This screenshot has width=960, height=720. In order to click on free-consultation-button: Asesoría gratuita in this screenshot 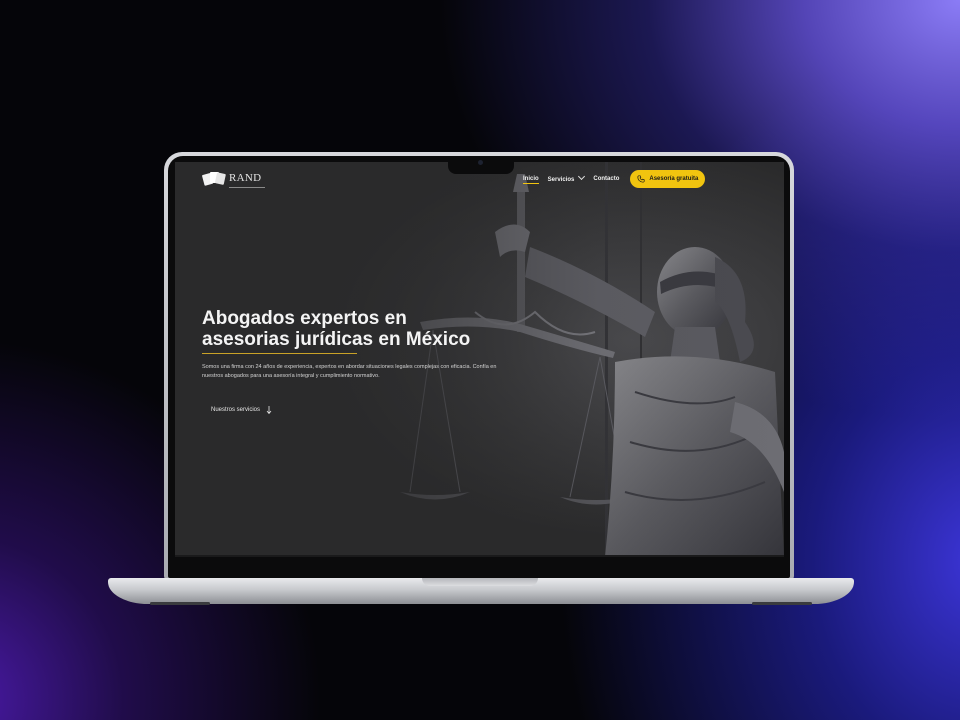, I will do `click(668, 179)`.